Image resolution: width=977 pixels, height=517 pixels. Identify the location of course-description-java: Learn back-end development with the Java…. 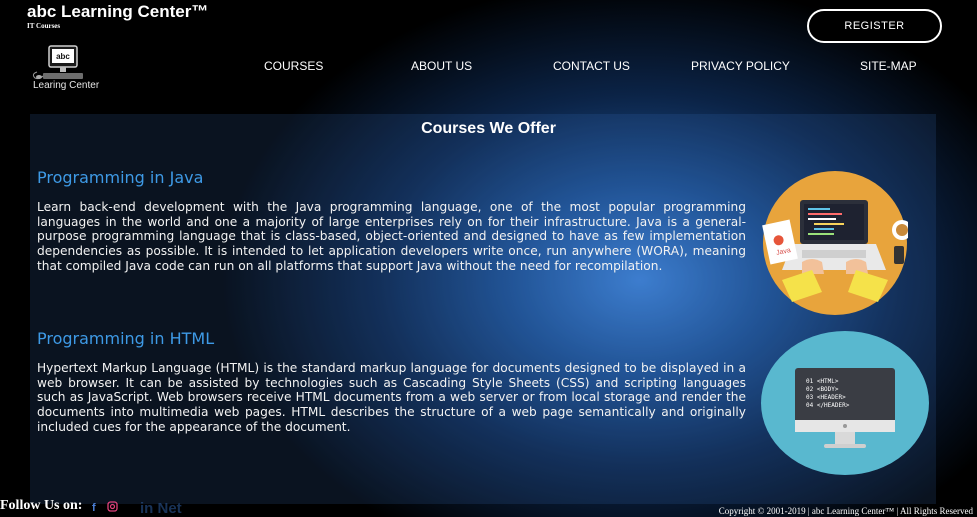
(391, 236).